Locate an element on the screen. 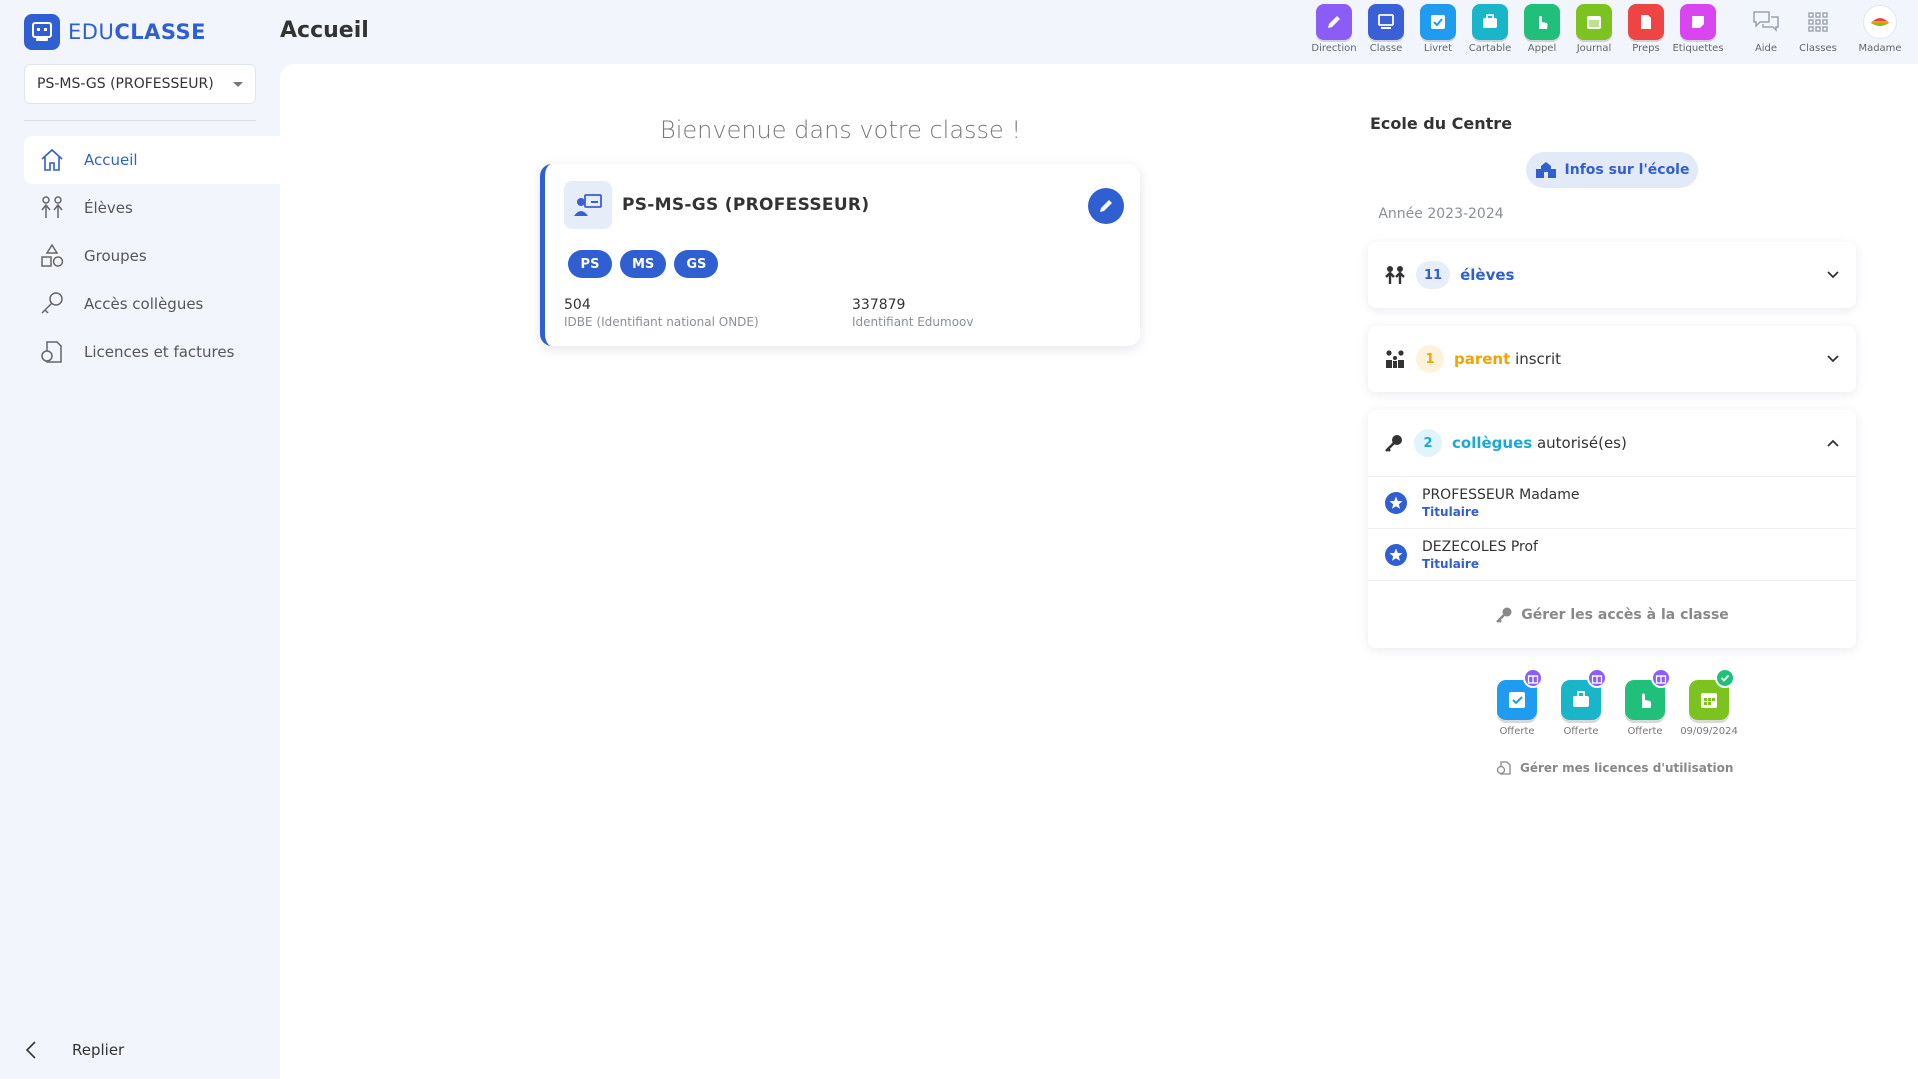 The height and width of the screenshot is (1079, 1918). app-etiquettes: Etiquettes is located at coordinates (1698, 29).